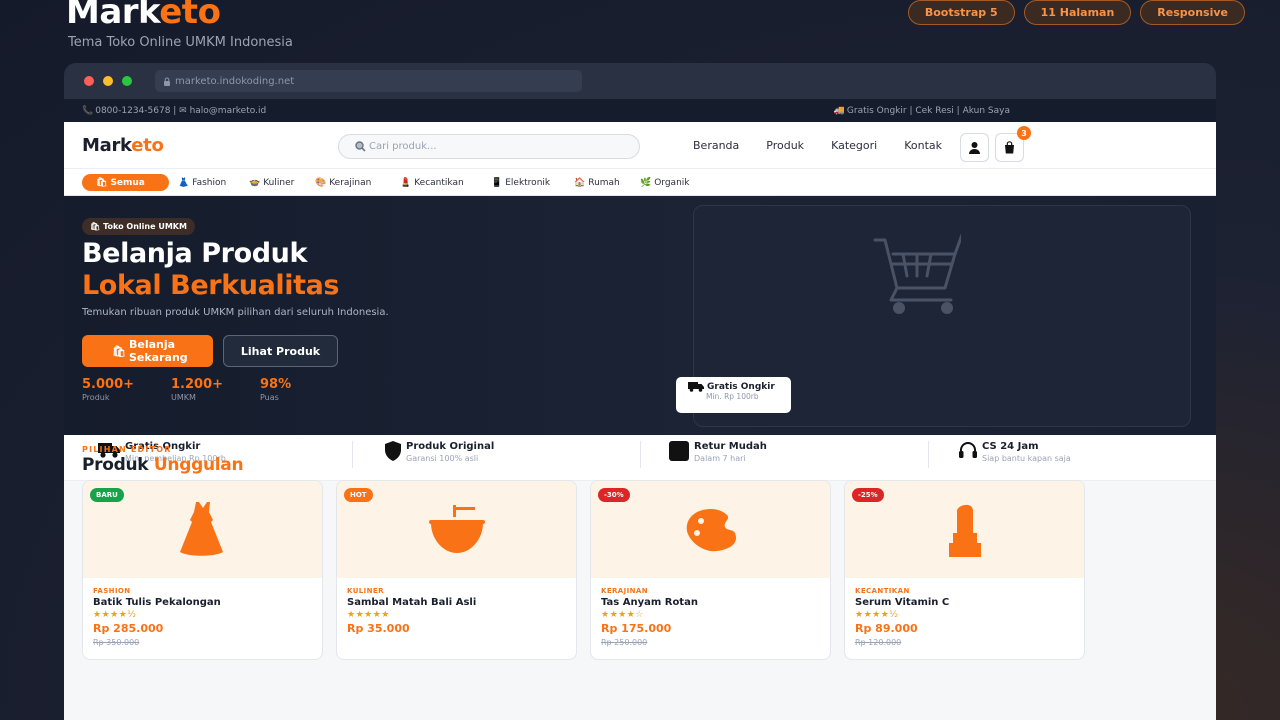 The height and width of the screenshot is (720, 1280). Describe the element at coordinates (614, 495) in the screenshot. I see `product-badge: -30%` at that location.